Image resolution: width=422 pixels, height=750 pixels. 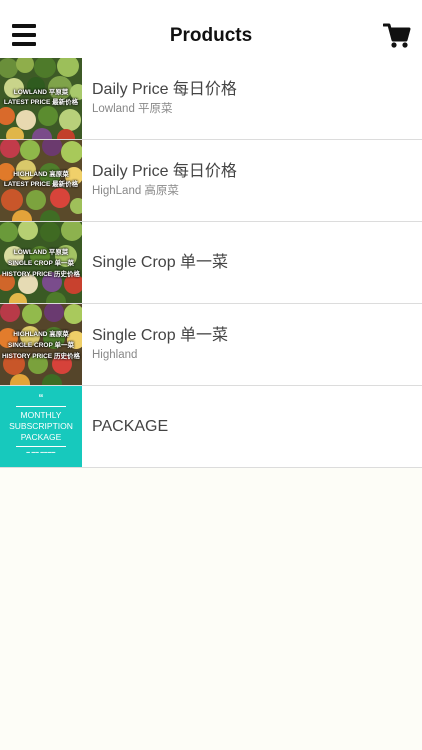 I want to click on quote-icon: “, so click(x=41, y=398).